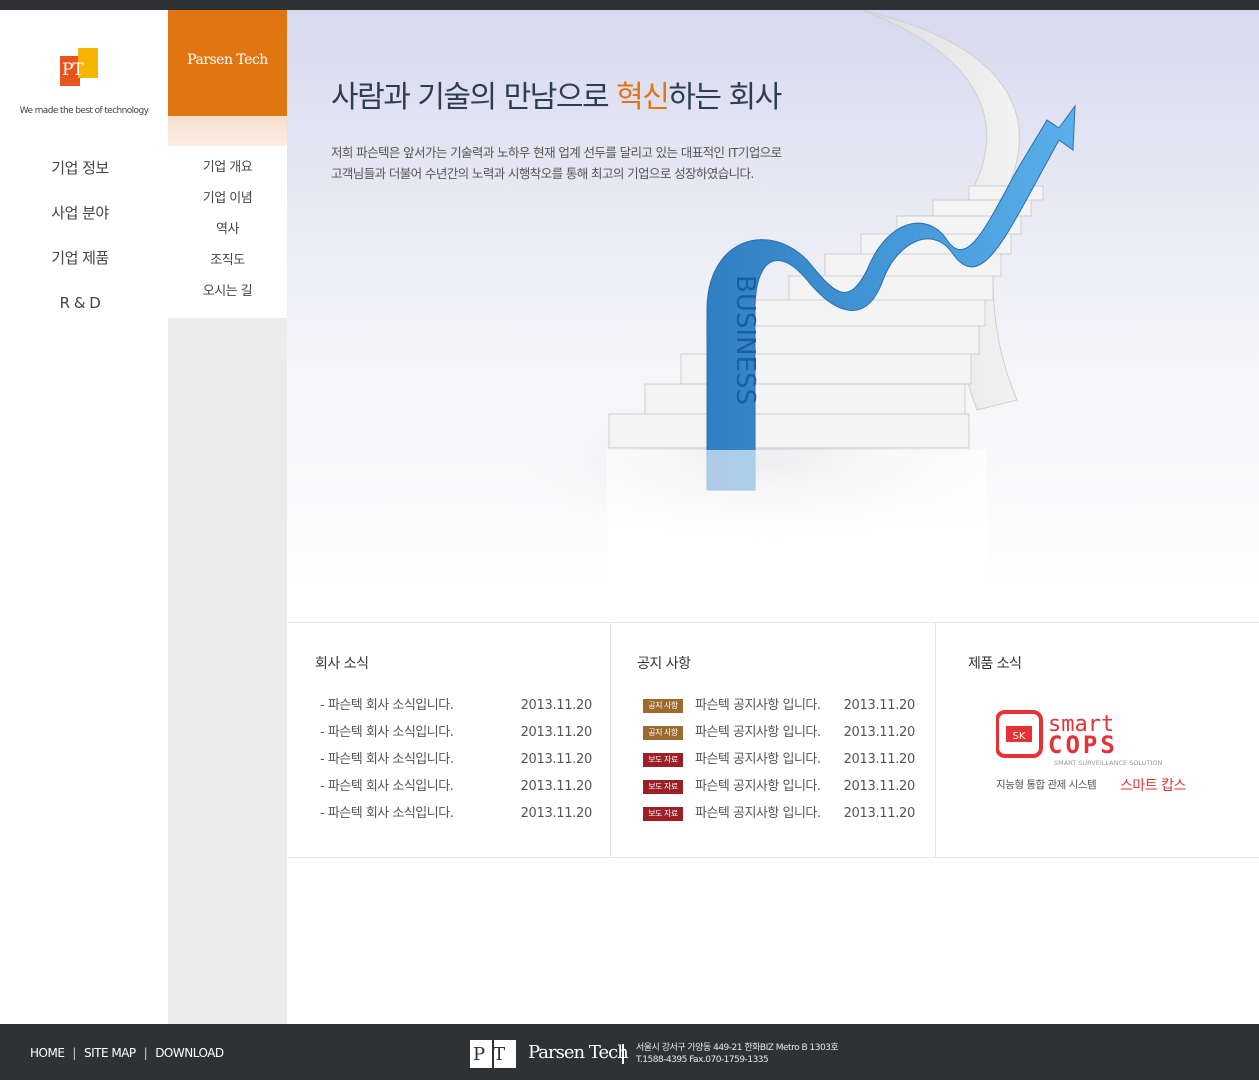  Describe the element at coordinates (80, 223) in the screenshot. I see `nav-item-business-areas: 사업 분야` at that location.